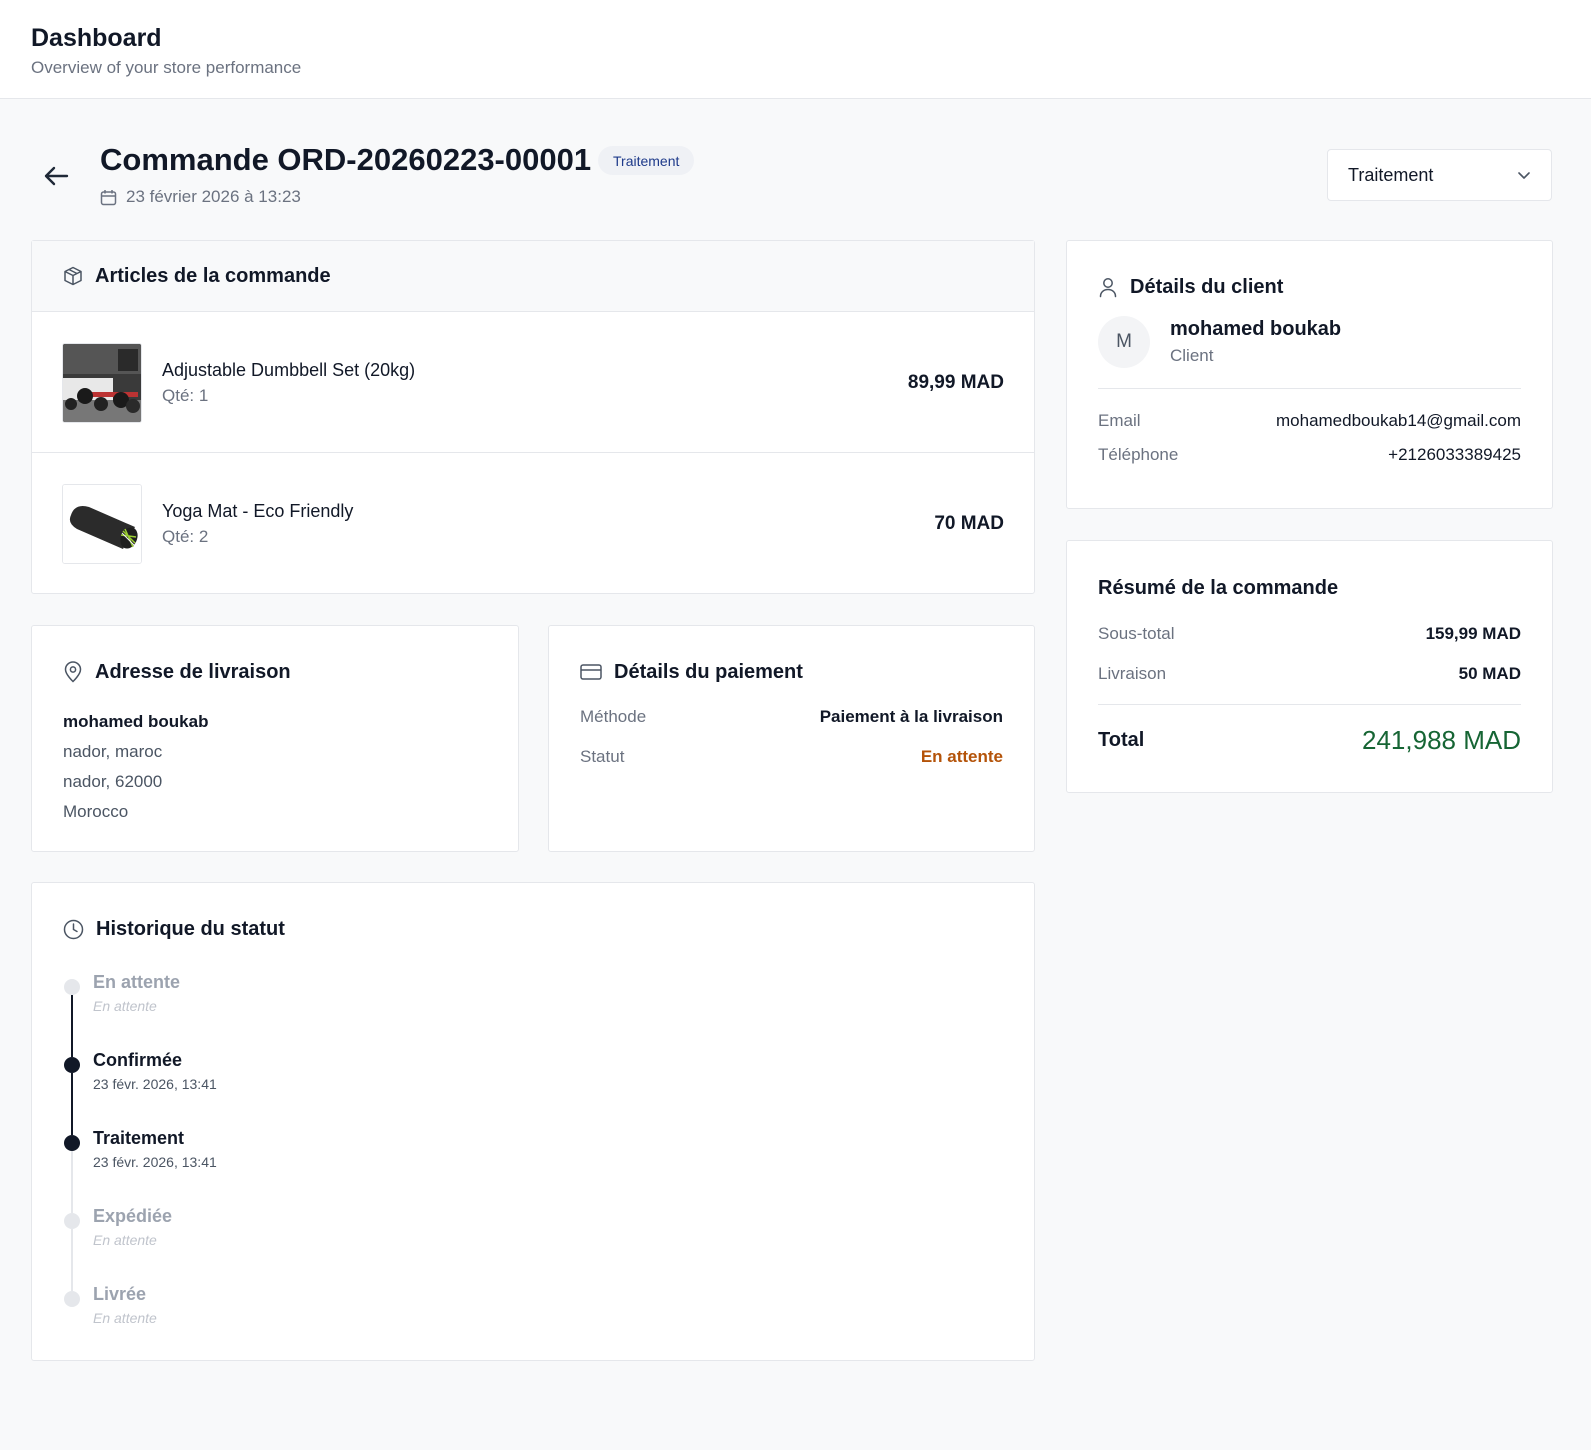  I want to click on calendar-icon, so click(108, 197).